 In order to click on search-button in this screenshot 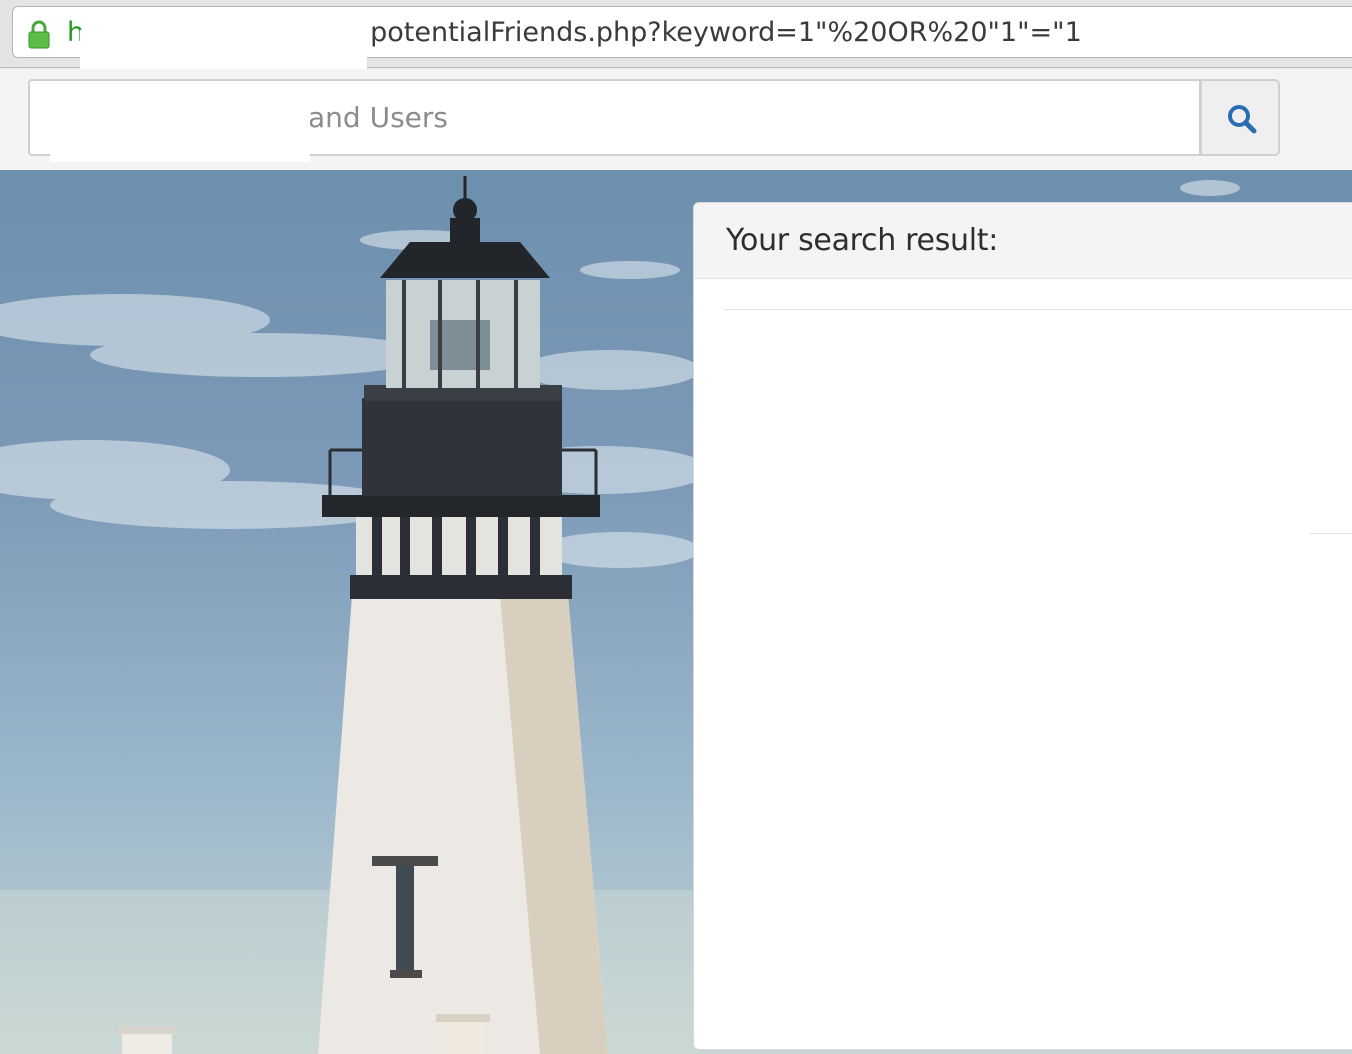, I will do `click(1240, 117)`.